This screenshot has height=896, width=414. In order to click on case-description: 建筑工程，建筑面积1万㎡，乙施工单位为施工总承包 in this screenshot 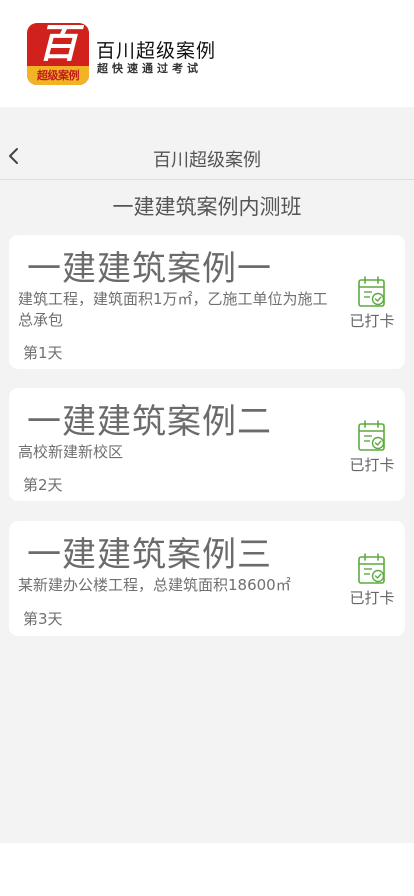, I will do `click(173, 309)`.